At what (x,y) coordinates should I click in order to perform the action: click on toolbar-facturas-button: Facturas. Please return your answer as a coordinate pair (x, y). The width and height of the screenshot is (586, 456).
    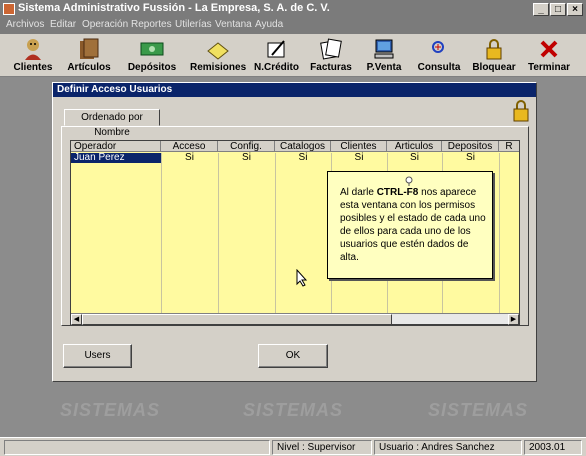
    Looking at the image, I should click on (331, 56).